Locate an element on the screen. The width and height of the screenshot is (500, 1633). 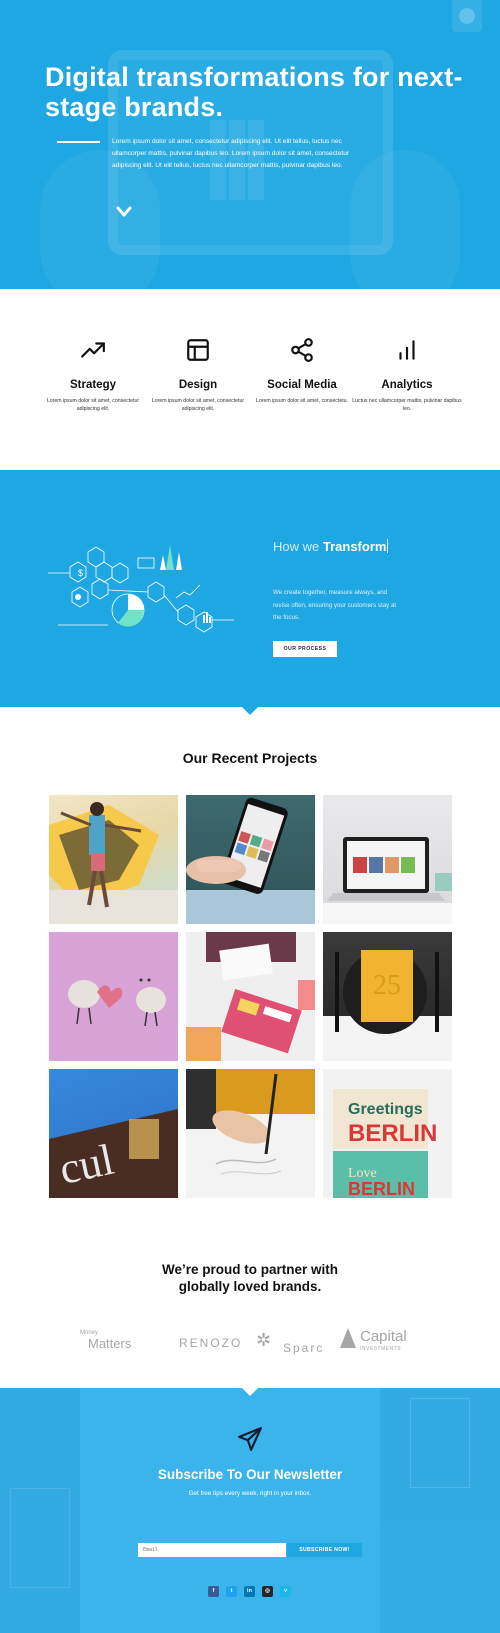
projects-title: Our Recent Projects is located at coordinates (250, 758).